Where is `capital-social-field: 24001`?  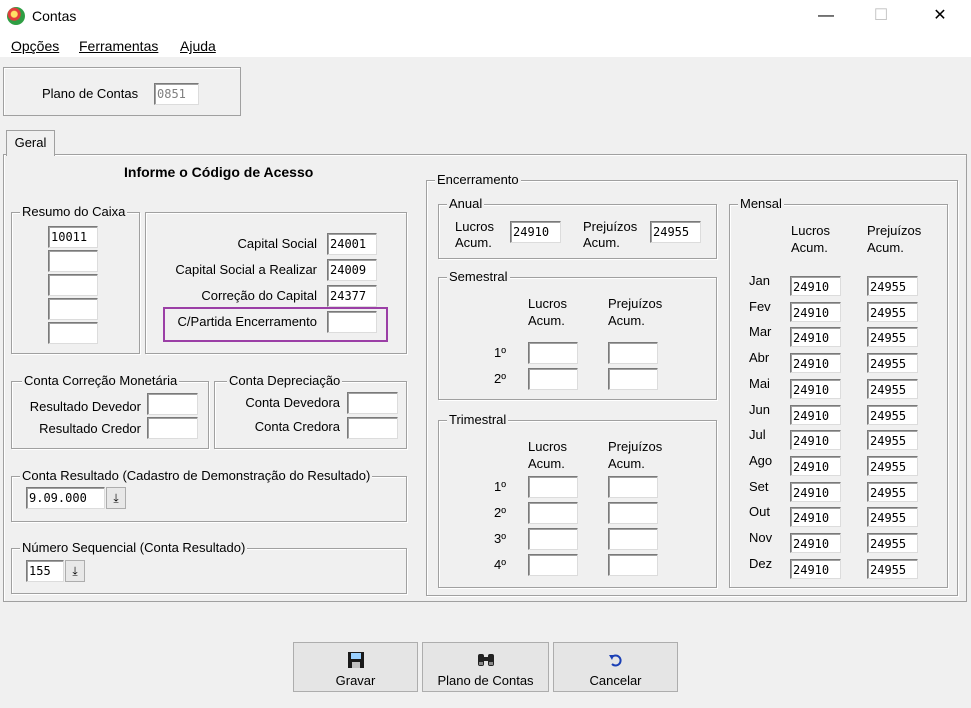 capital-social-field: 24001 is located at coordinates (352, 244).